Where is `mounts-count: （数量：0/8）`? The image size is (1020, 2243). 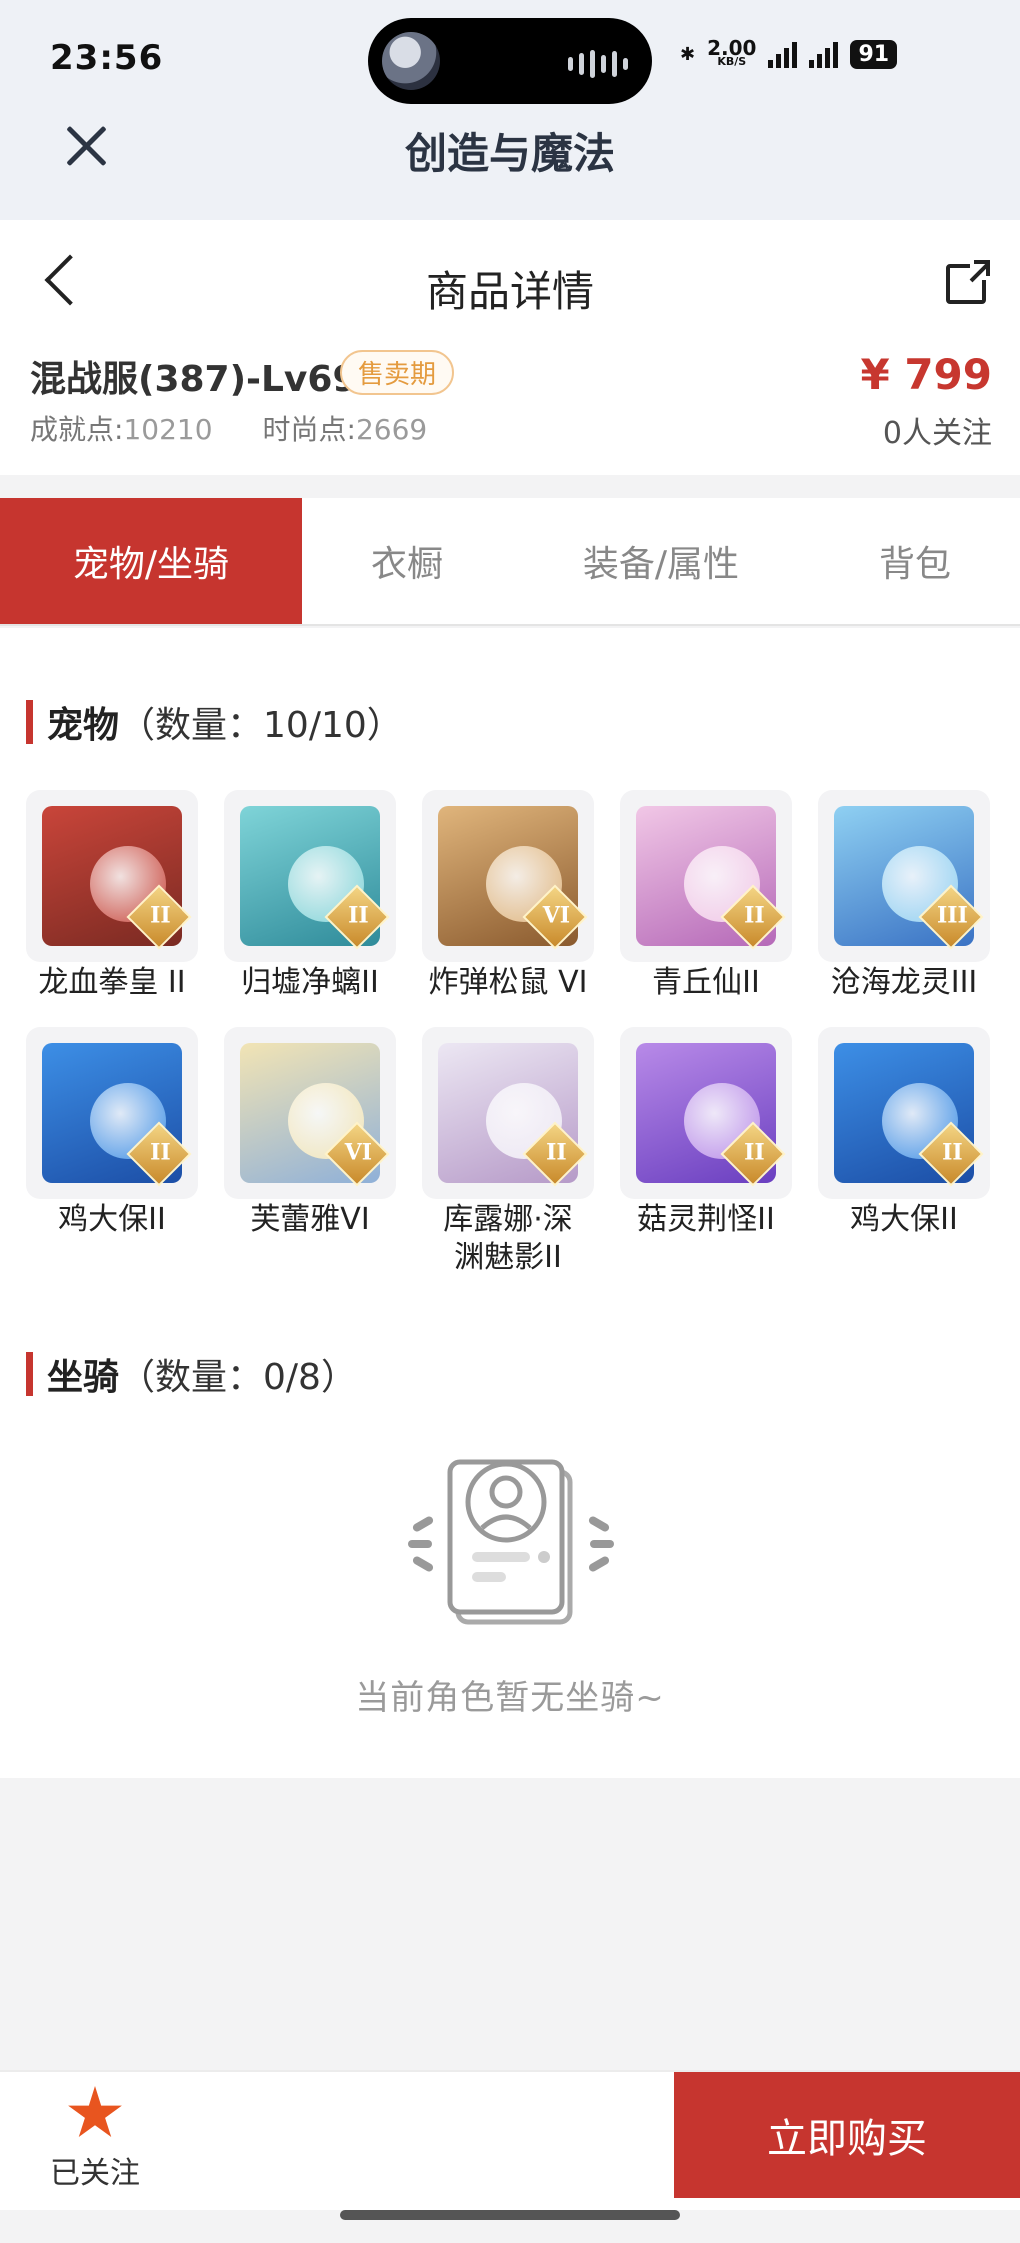
mounts-count: （数量：0/8） is located at coordinates (238, 1377).